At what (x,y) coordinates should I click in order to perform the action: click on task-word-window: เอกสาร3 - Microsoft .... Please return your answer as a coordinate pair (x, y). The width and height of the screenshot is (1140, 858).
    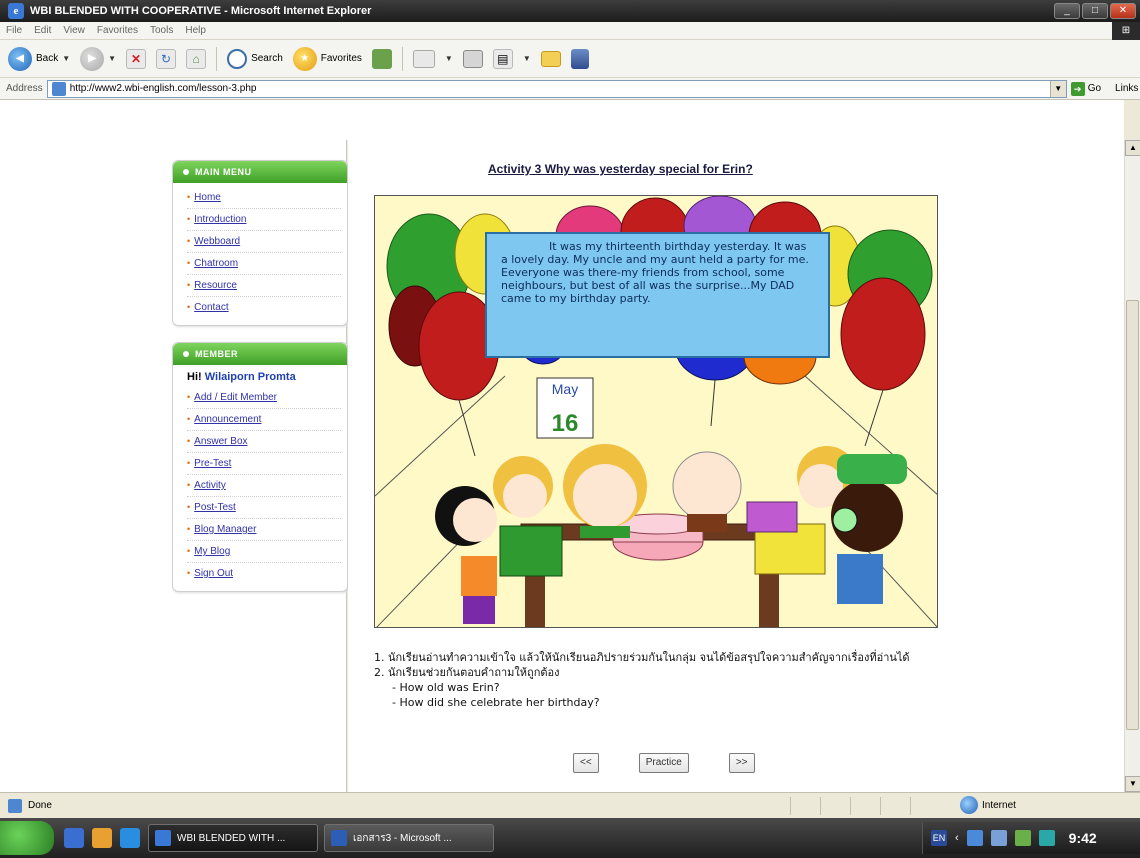
    Looking at the image, I should click on (409, 838).